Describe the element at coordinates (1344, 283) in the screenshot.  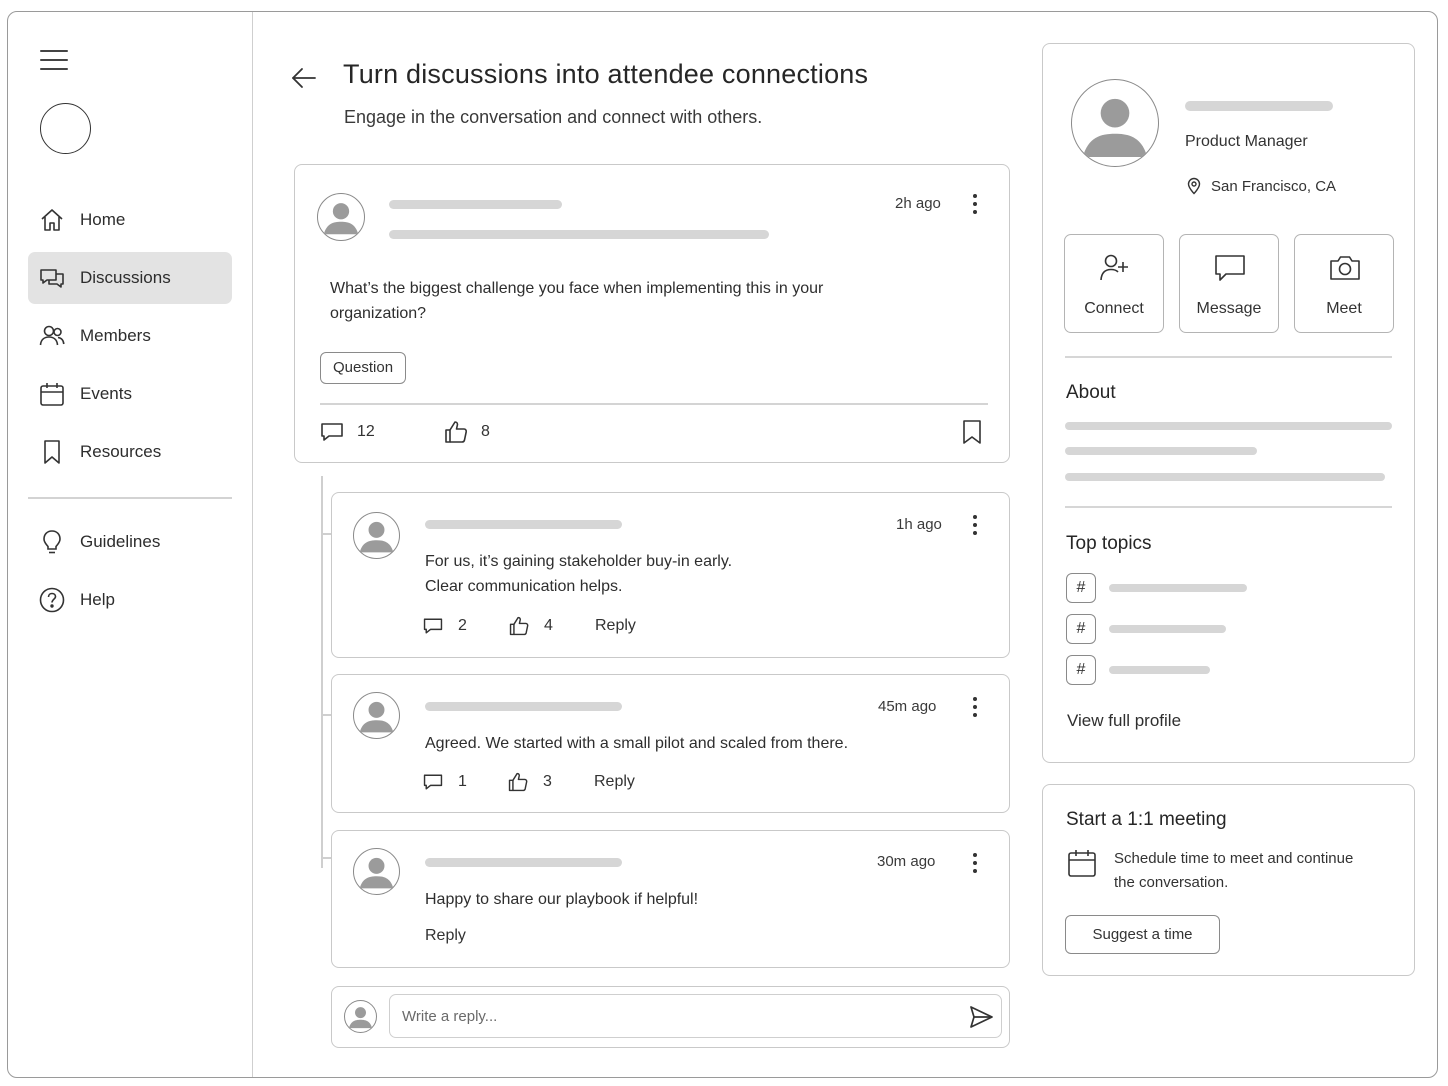
I see `meet-button: Meet` at that location.